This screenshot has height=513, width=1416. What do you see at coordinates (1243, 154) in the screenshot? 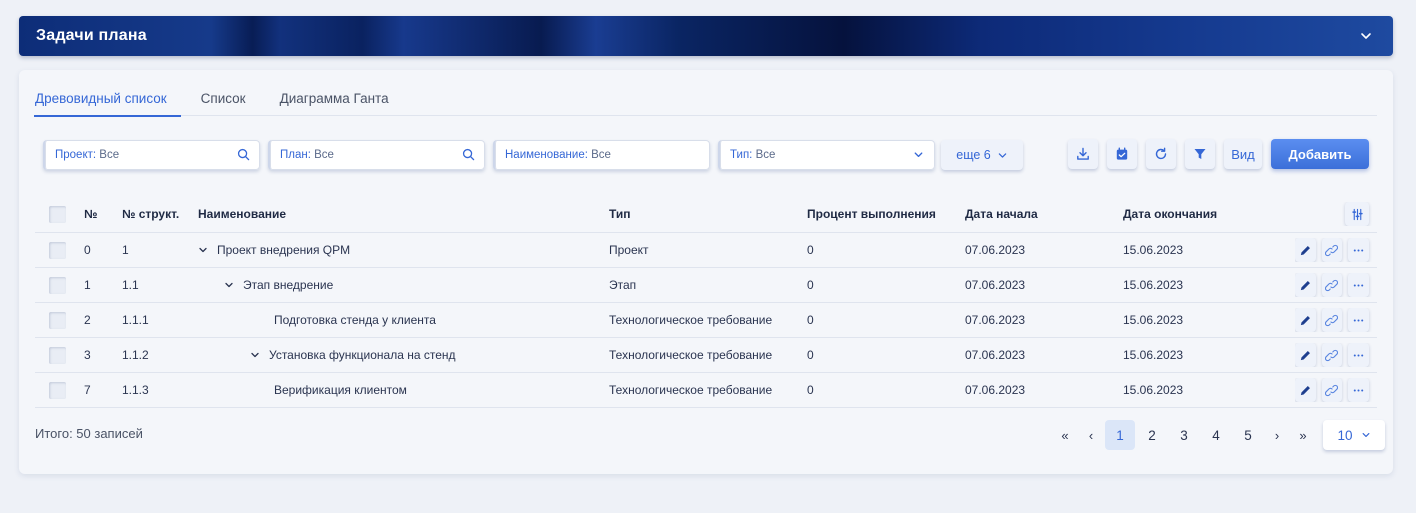
I see `view-button: Вид` at bounding box center [1243, 154].